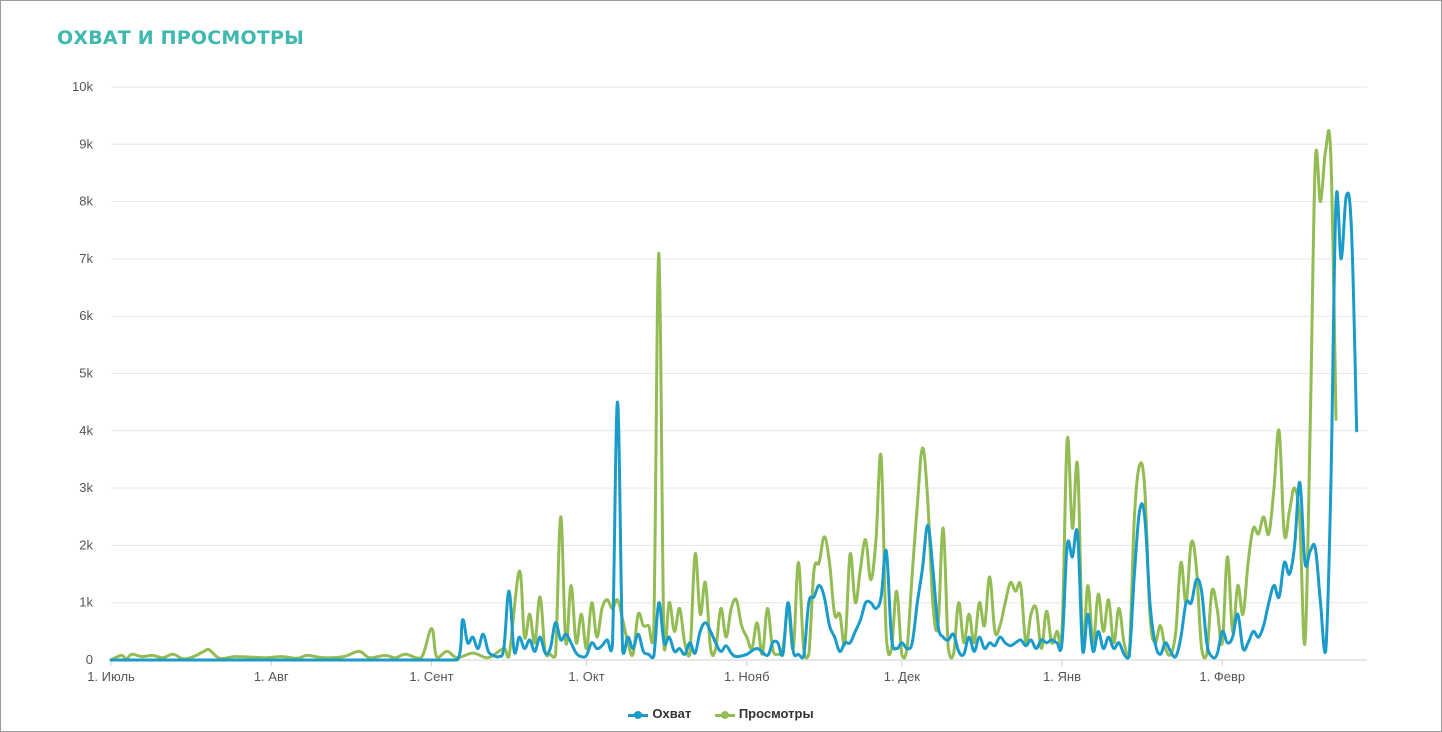 This screenshot has width=1442, height=732. I want to click on y-axis: 0 1k 2k 3k 4k 5k 6k 7k 8k 9k 10k, so click(82, 373).